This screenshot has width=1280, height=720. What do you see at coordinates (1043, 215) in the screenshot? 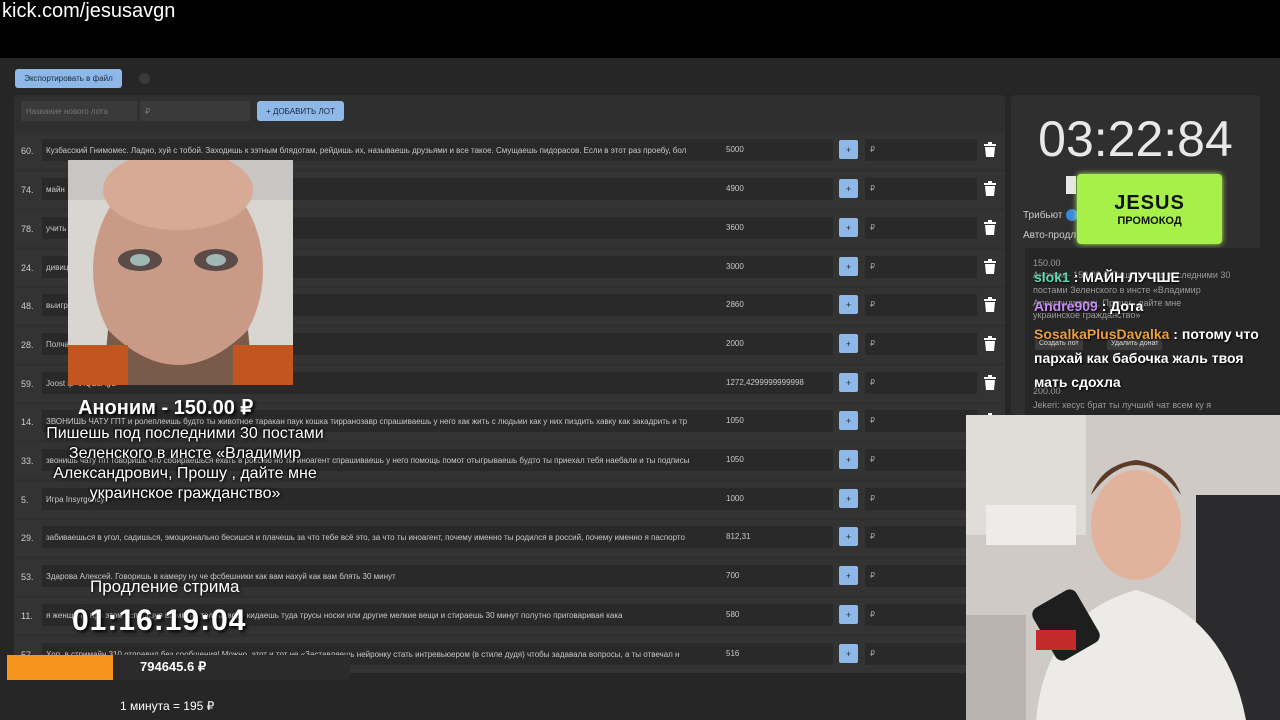
I see `tribute-label: Трибьют` at bounding box center [1043, 215].